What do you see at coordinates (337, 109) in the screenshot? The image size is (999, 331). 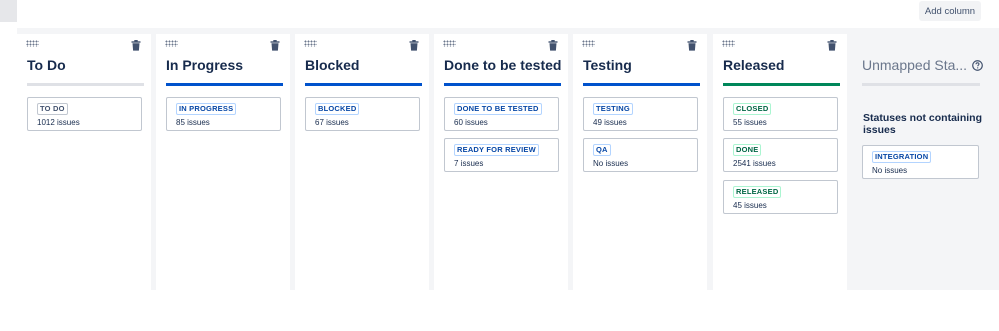 I see `status-lozenge: BLOCKED` at bounding box center [337, 109].